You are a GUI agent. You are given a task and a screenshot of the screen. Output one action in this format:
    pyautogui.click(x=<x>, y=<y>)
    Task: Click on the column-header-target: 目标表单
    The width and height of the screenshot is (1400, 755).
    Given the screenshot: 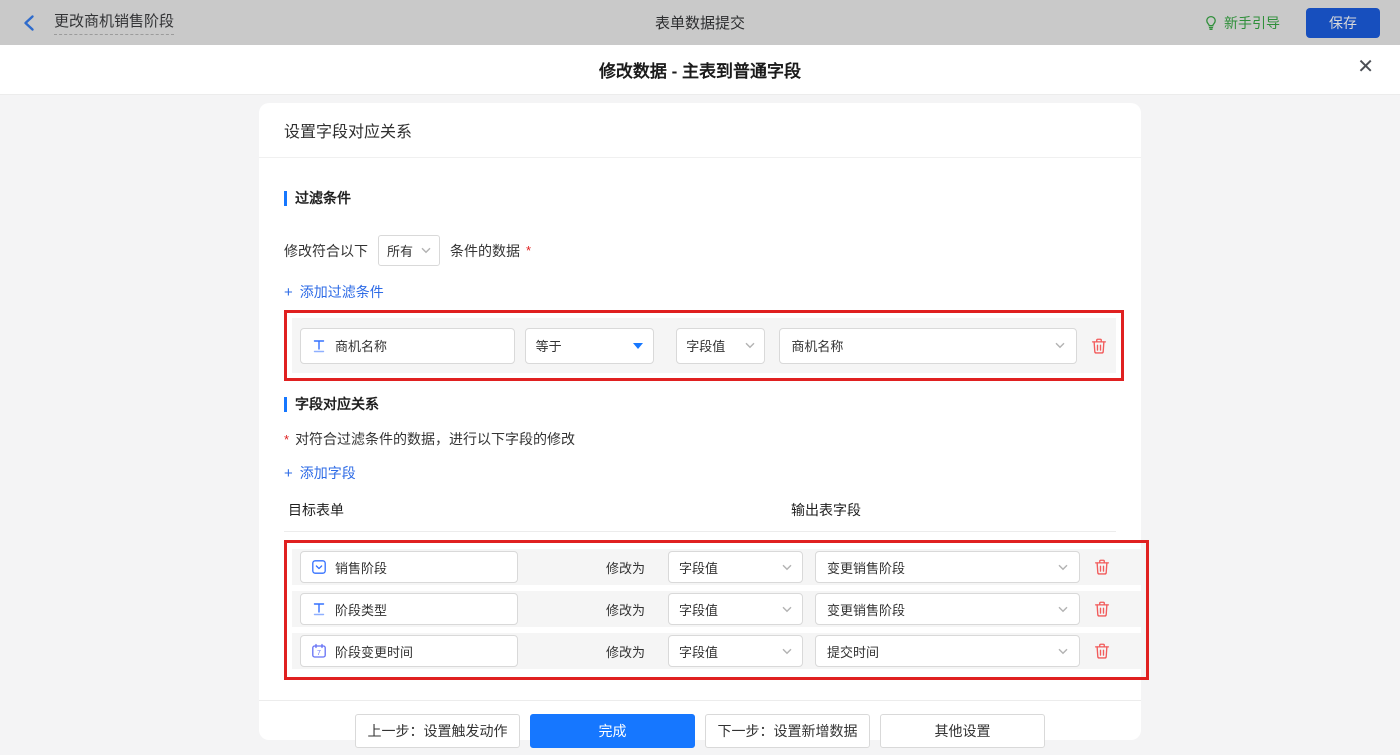 What is the action you would take?
    pyautogui.click(x=316, y=510)
    